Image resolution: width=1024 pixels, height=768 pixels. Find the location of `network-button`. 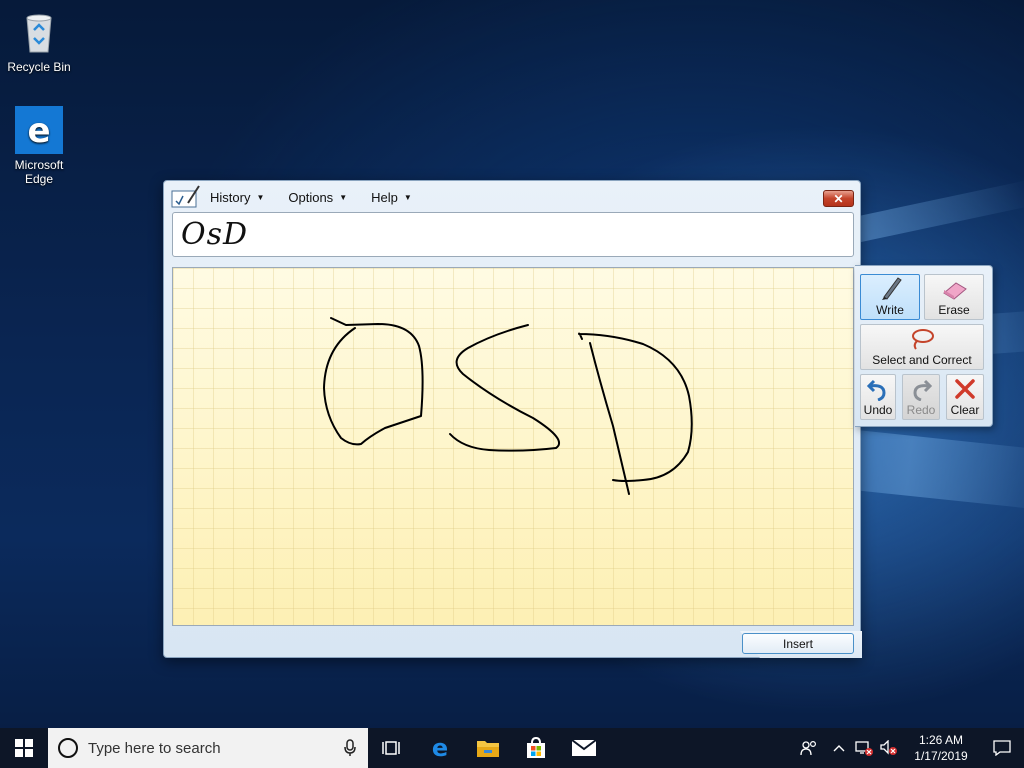

network-button is located at coordinates (864, 748).